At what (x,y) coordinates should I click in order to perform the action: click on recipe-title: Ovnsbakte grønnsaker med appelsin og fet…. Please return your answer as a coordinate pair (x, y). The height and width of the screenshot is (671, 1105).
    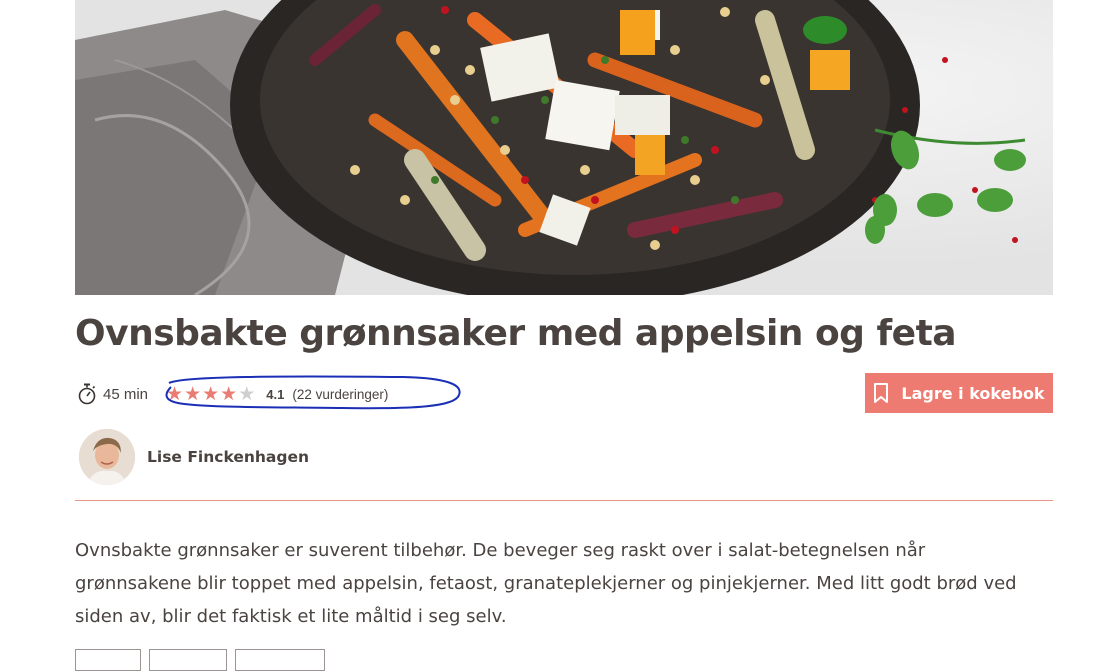
    Looking at the image, I should click on (516, 333).